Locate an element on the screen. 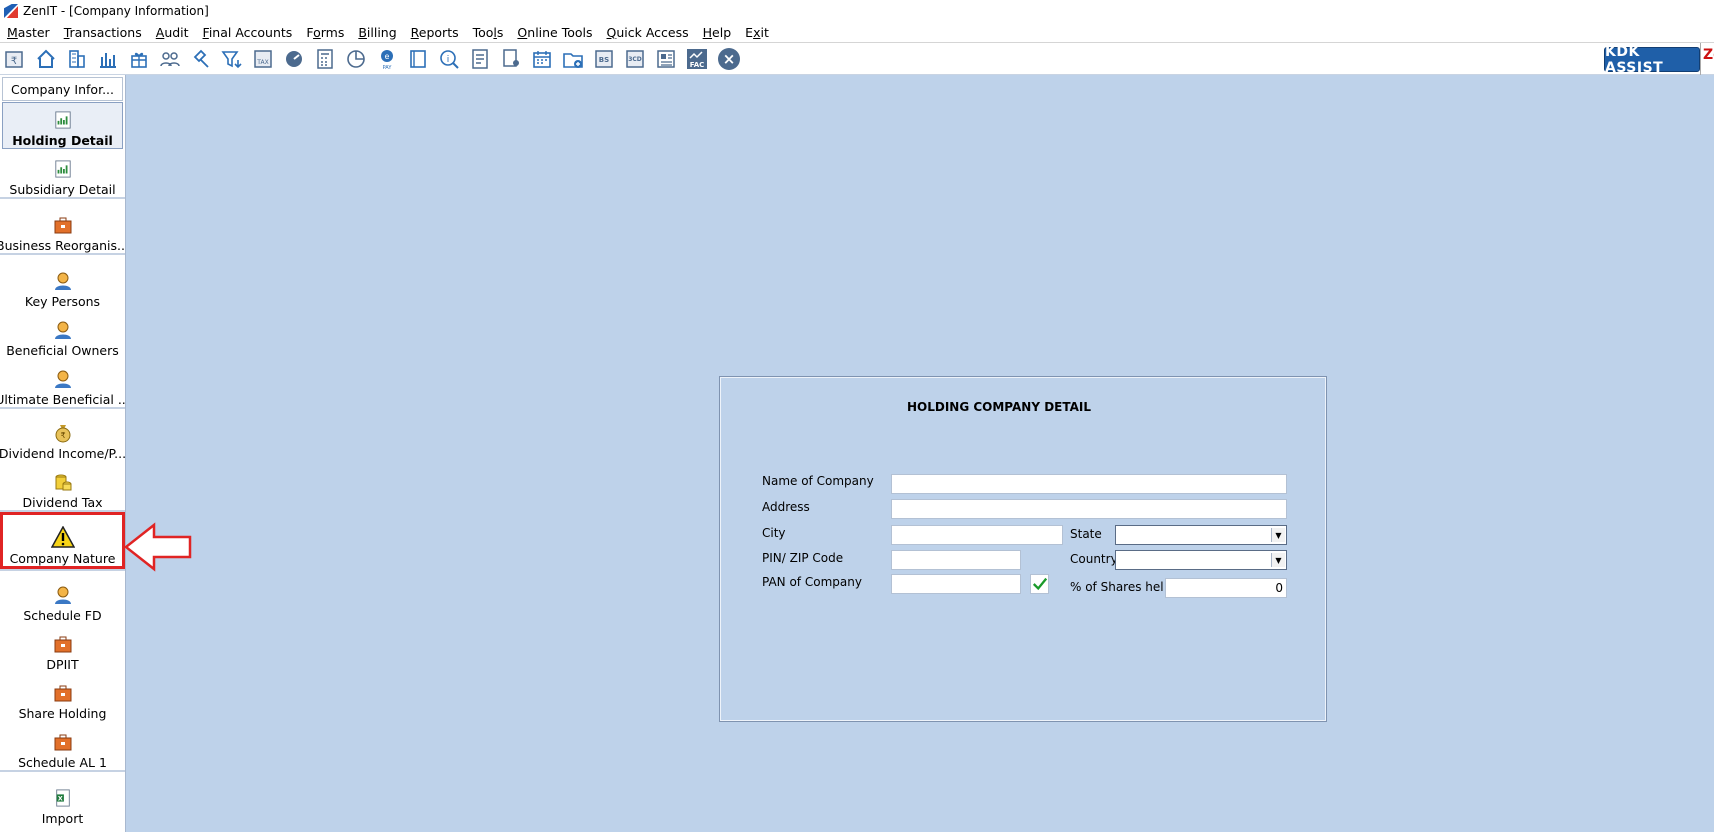 Image resolution: width=1714 pixels, height=832 pixels. money-bag-icon: ₹ is located at coordinates (63, 433).